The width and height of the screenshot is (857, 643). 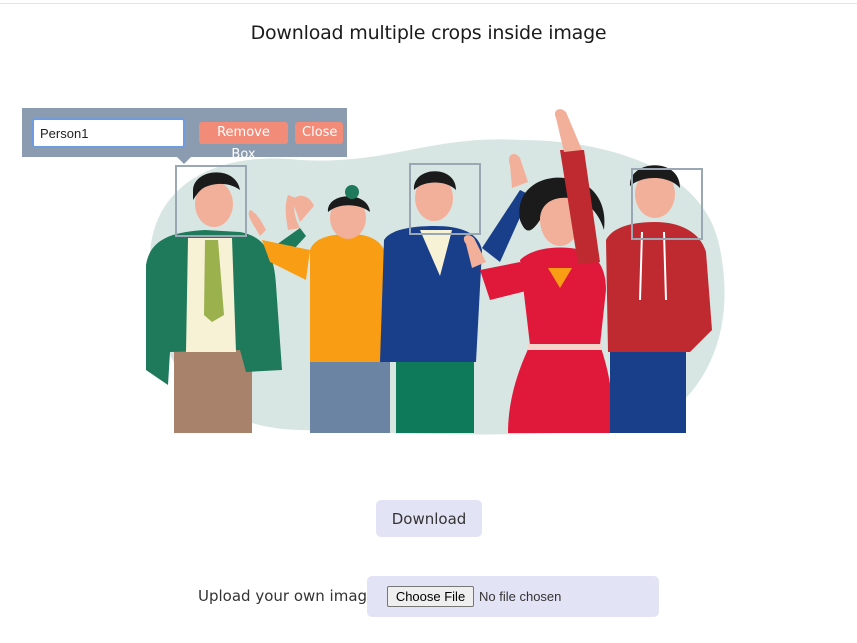 I want to click on file-upload-control: Choose File No file chosen, so click(x=513, y=596).